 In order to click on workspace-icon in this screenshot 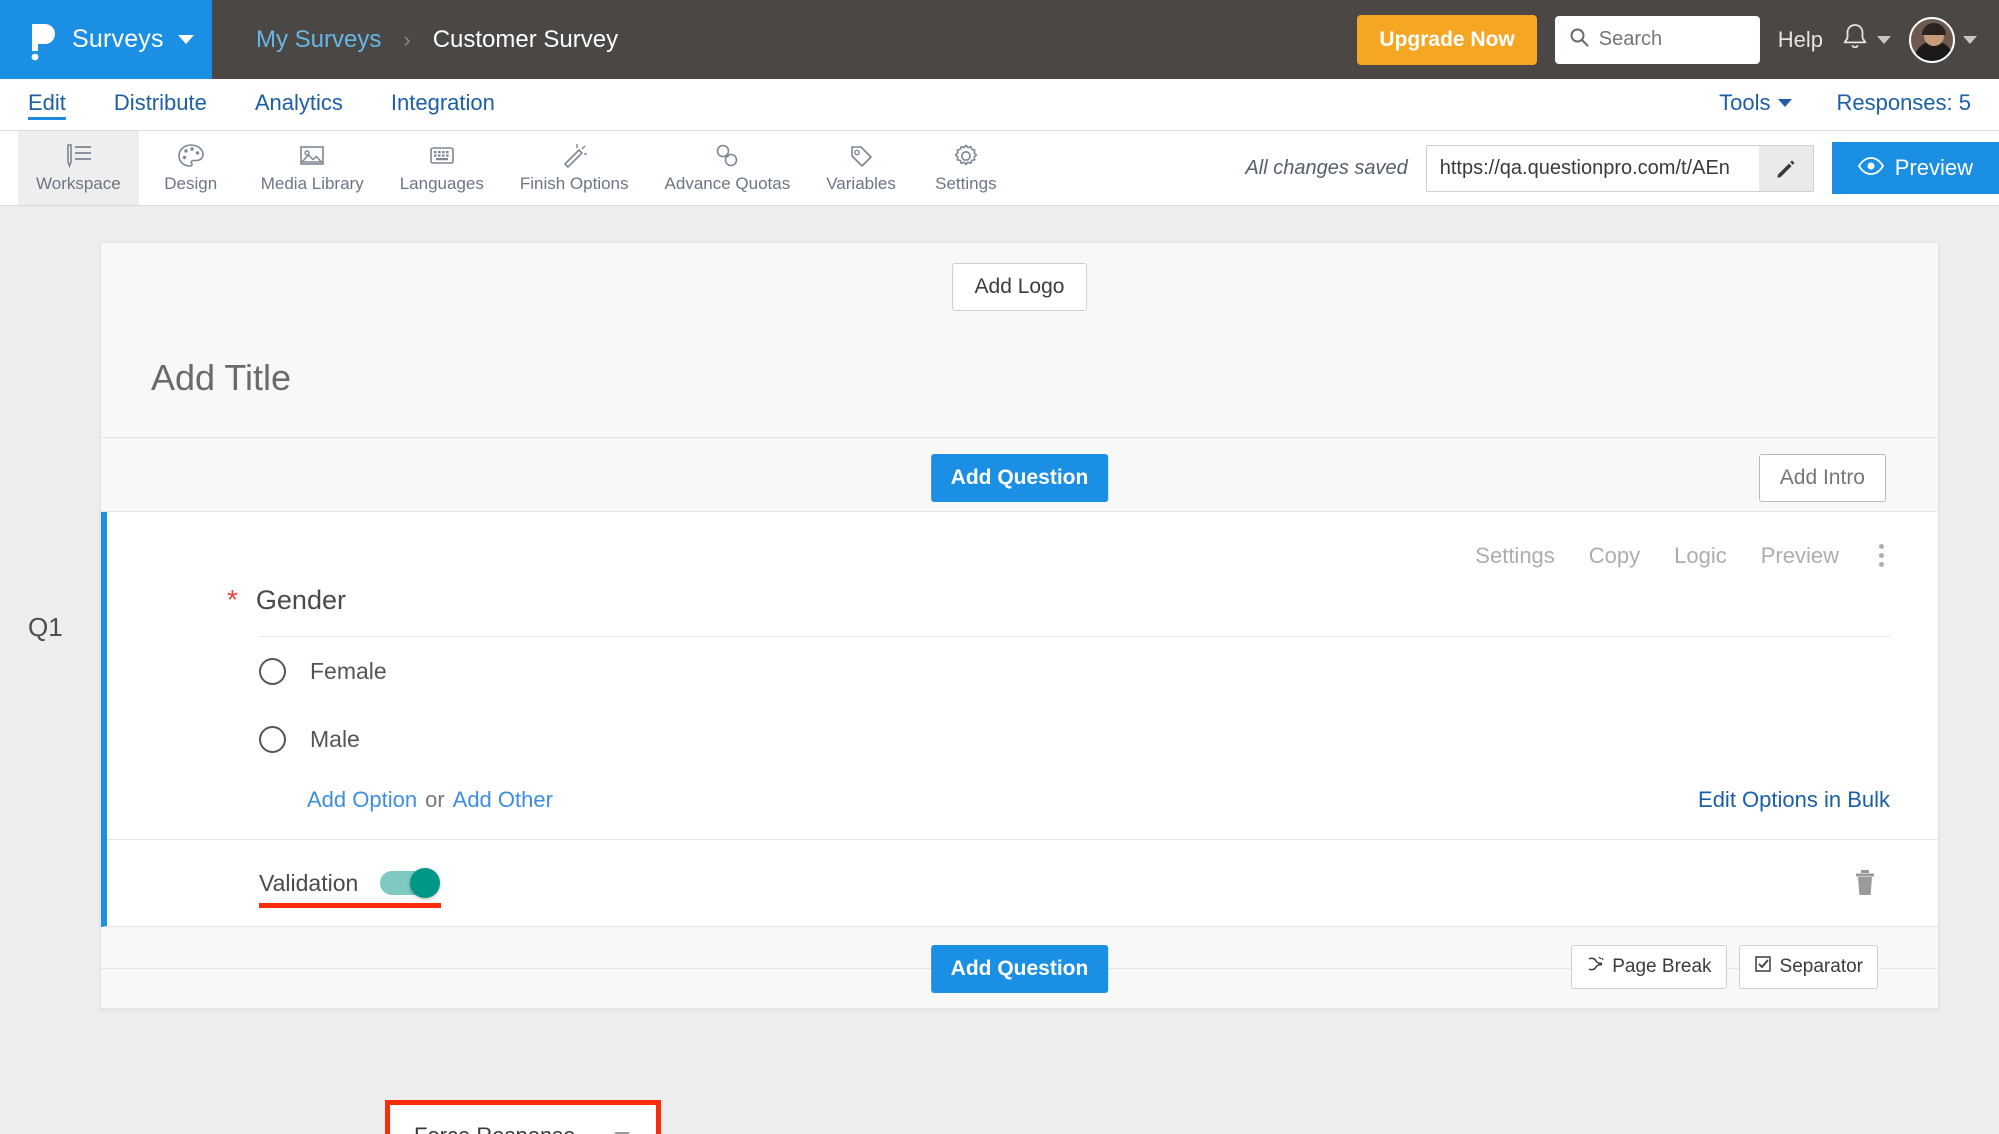, I will do `click(78, 156)`.